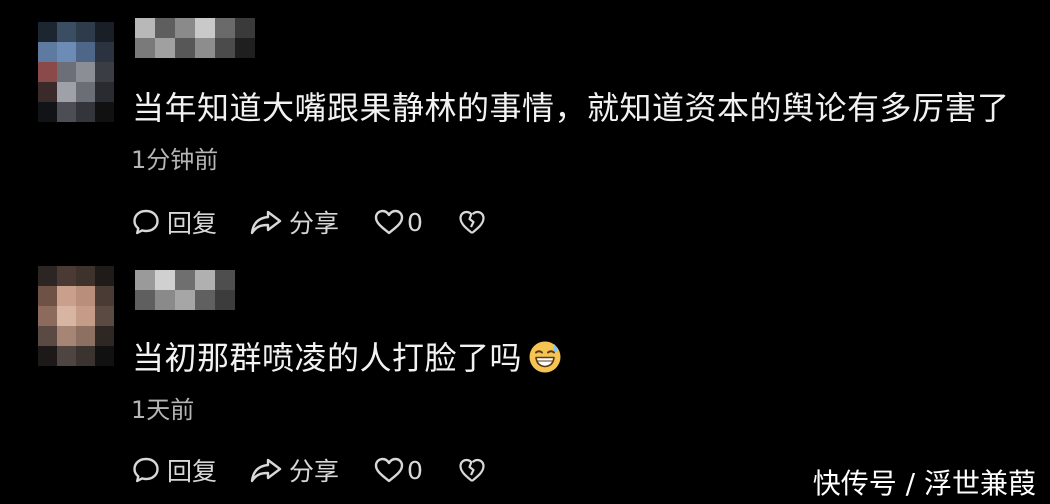 This screenshot has width=1050, height=504. Describe the element at coordinates (163, 410) in the screenshot. I see `comment-timestamp: 1天前` at that location.